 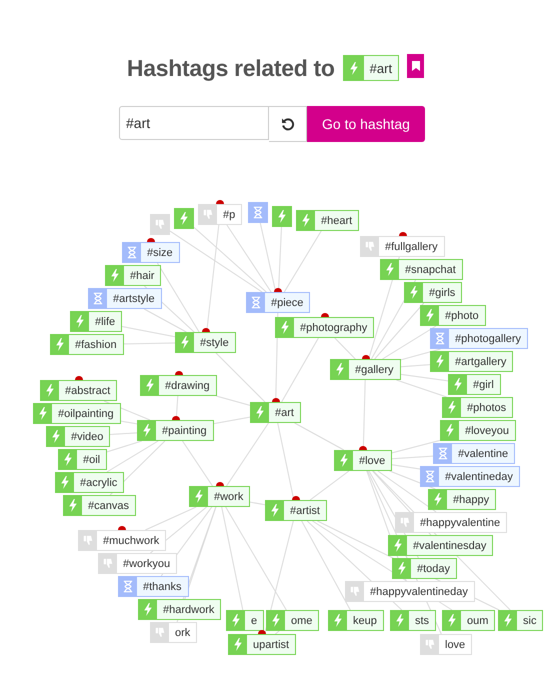 What do you see at coordinates (262, 644) in the screenshot?
I see `hashtag-chip: upartist` at bounding box center [262, 644].